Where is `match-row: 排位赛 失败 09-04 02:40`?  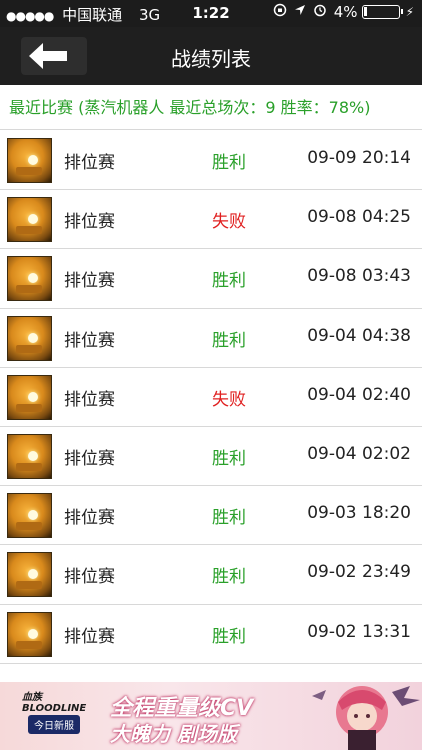 match-row: 排位赛 失败 09-04 02:40 is located at coordinates (211, 397).